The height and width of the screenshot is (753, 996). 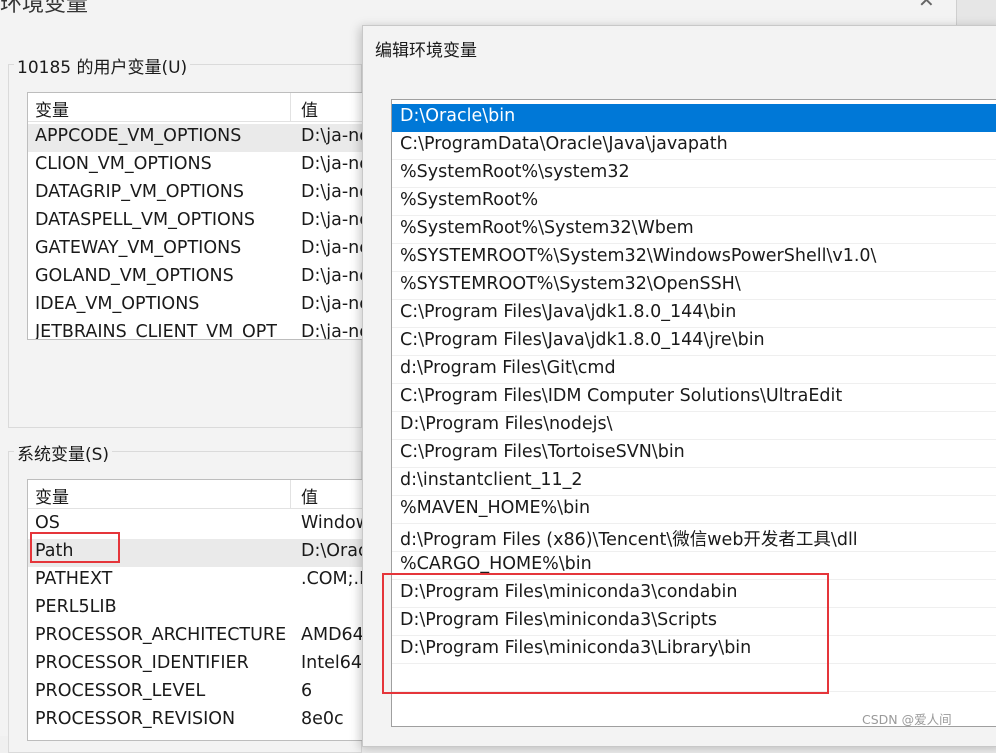 What do you see at coordinates (469, 200) in the screenshot?
I see `path-text: %SystemRoot%` at bounding box center [469, 200].